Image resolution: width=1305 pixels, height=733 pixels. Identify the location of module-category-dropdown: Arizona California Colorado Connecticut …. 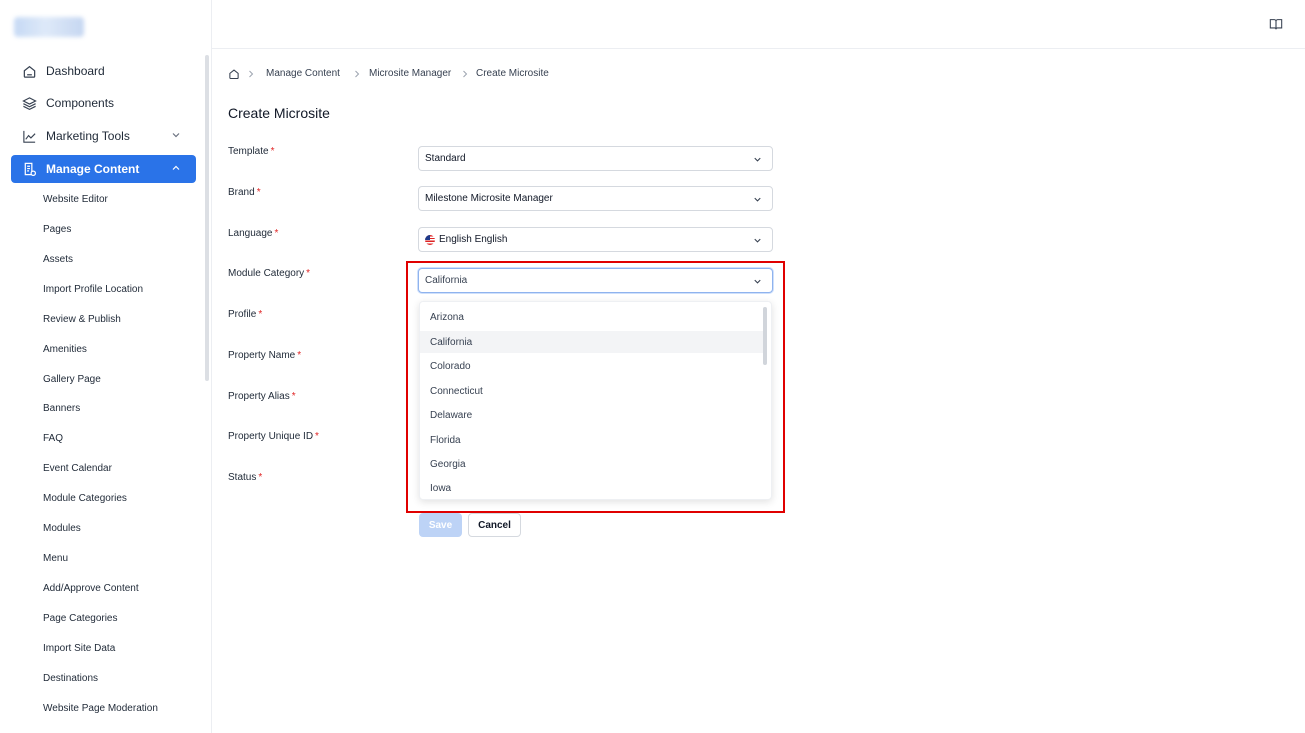
(595, 400).